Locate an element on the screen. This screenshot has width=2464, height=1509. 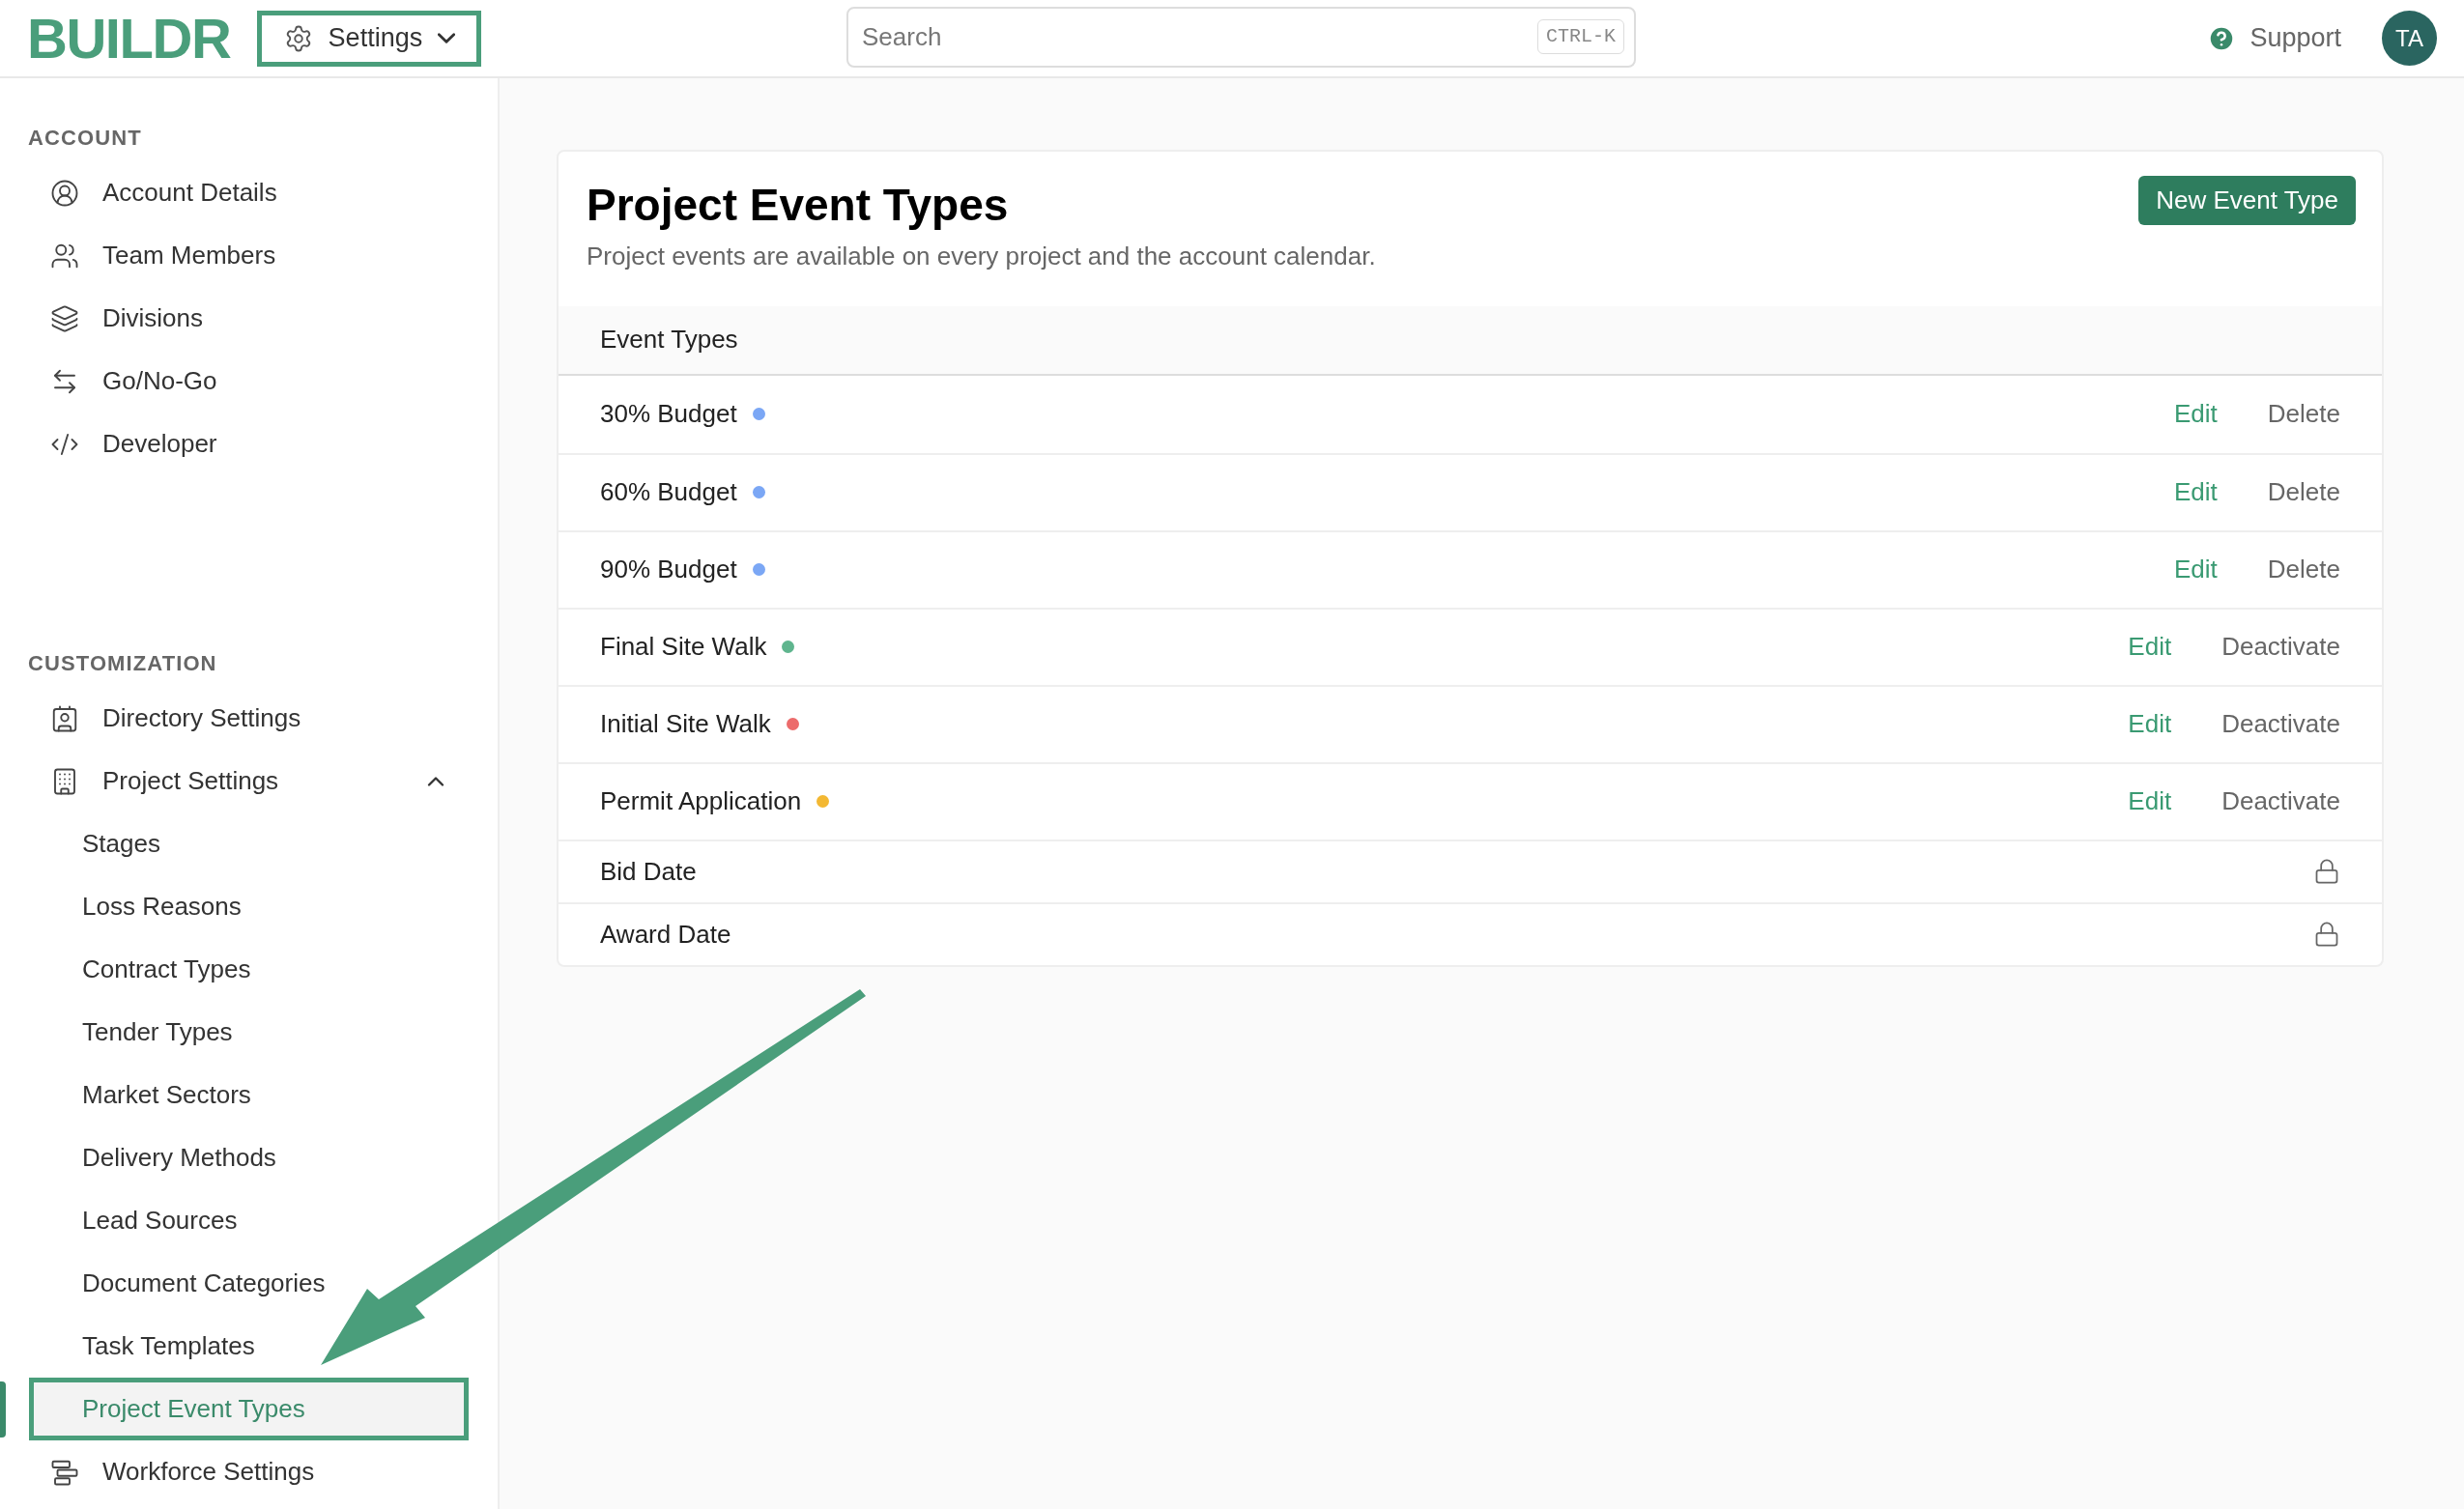
nav-item: Go/No-Go is located at coordinates (249, 381).